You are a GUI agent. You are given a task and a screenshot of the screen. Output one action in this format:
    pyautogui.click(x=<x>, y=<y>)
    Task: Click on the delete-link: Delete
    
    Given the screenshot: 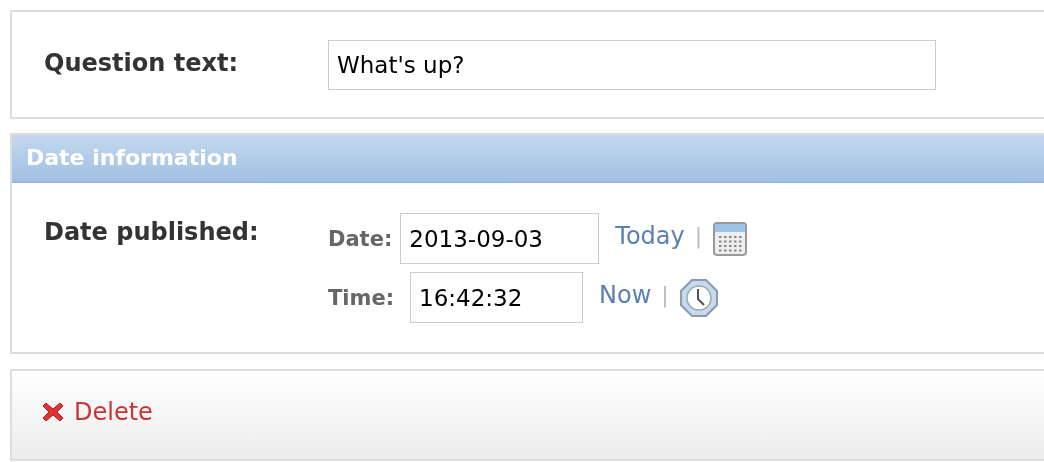 What is the action you would take?
    pyautogui.click(x=113, y=412)
    